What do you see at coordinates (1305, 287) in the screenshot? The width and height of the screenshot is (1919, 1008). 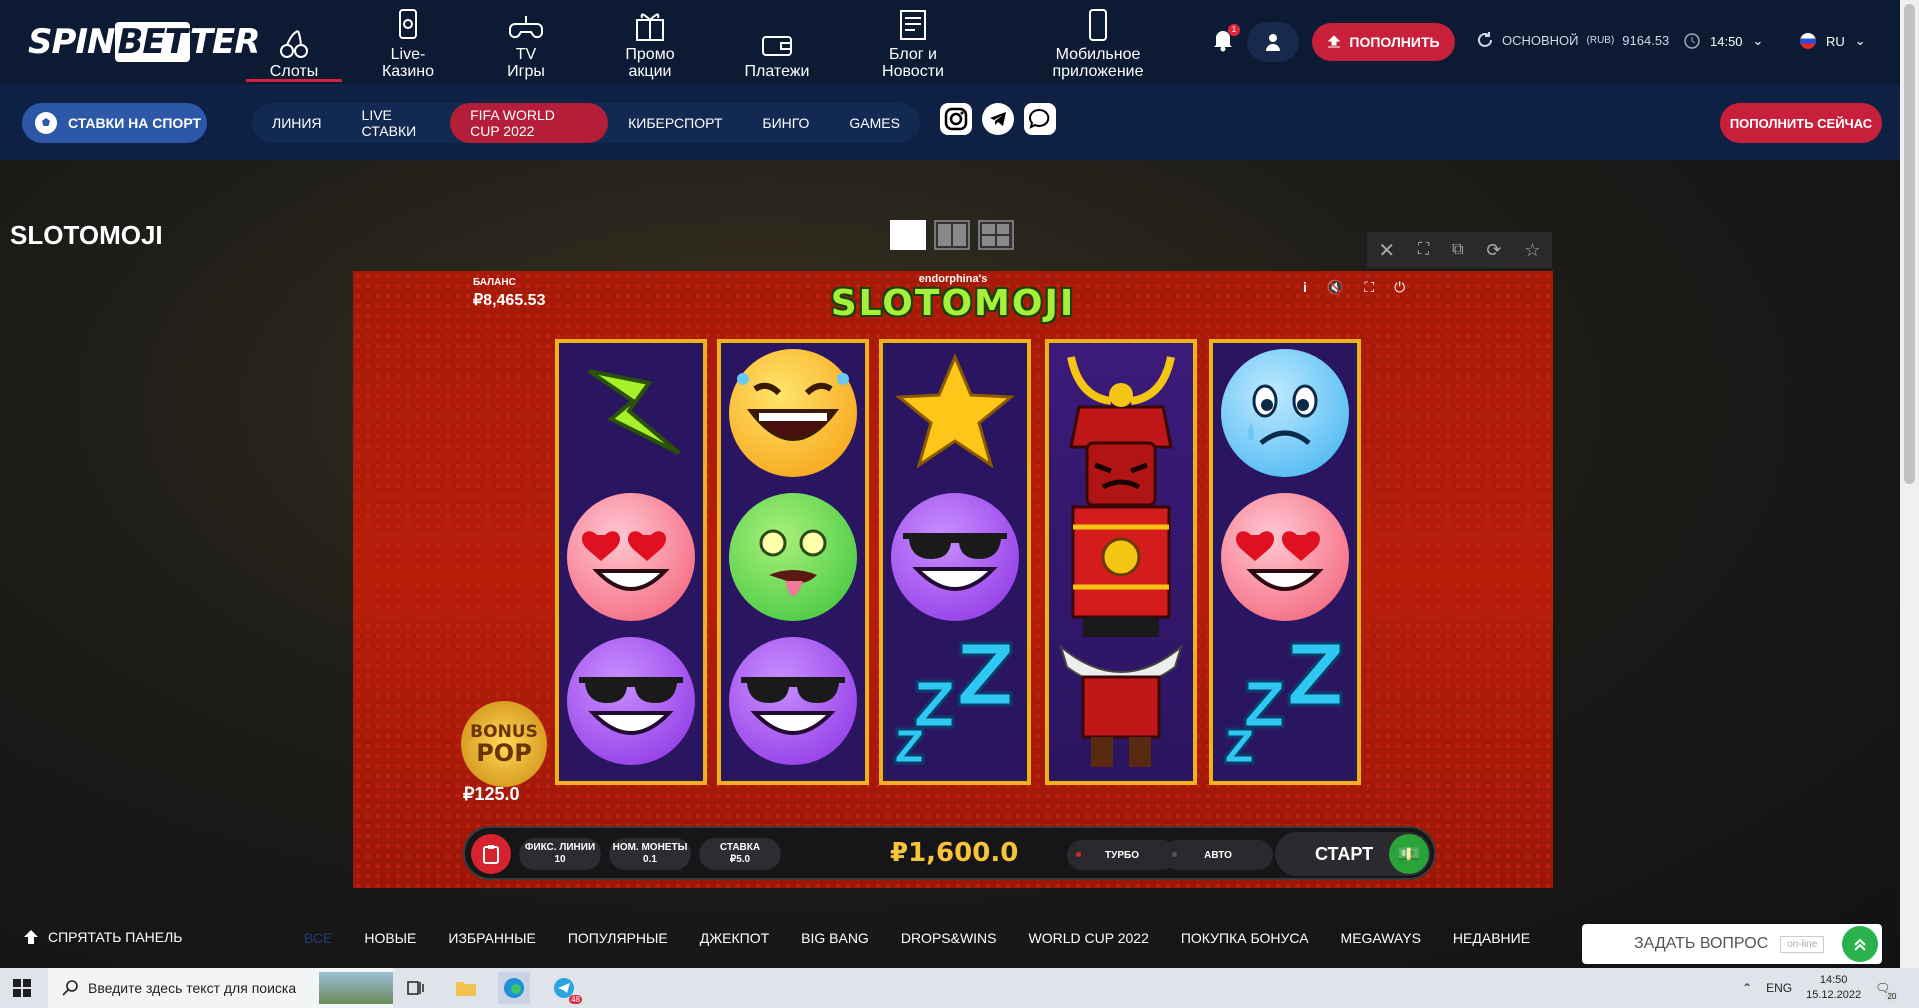 I see `info-icon: i` at bounding box center [1305, 287].